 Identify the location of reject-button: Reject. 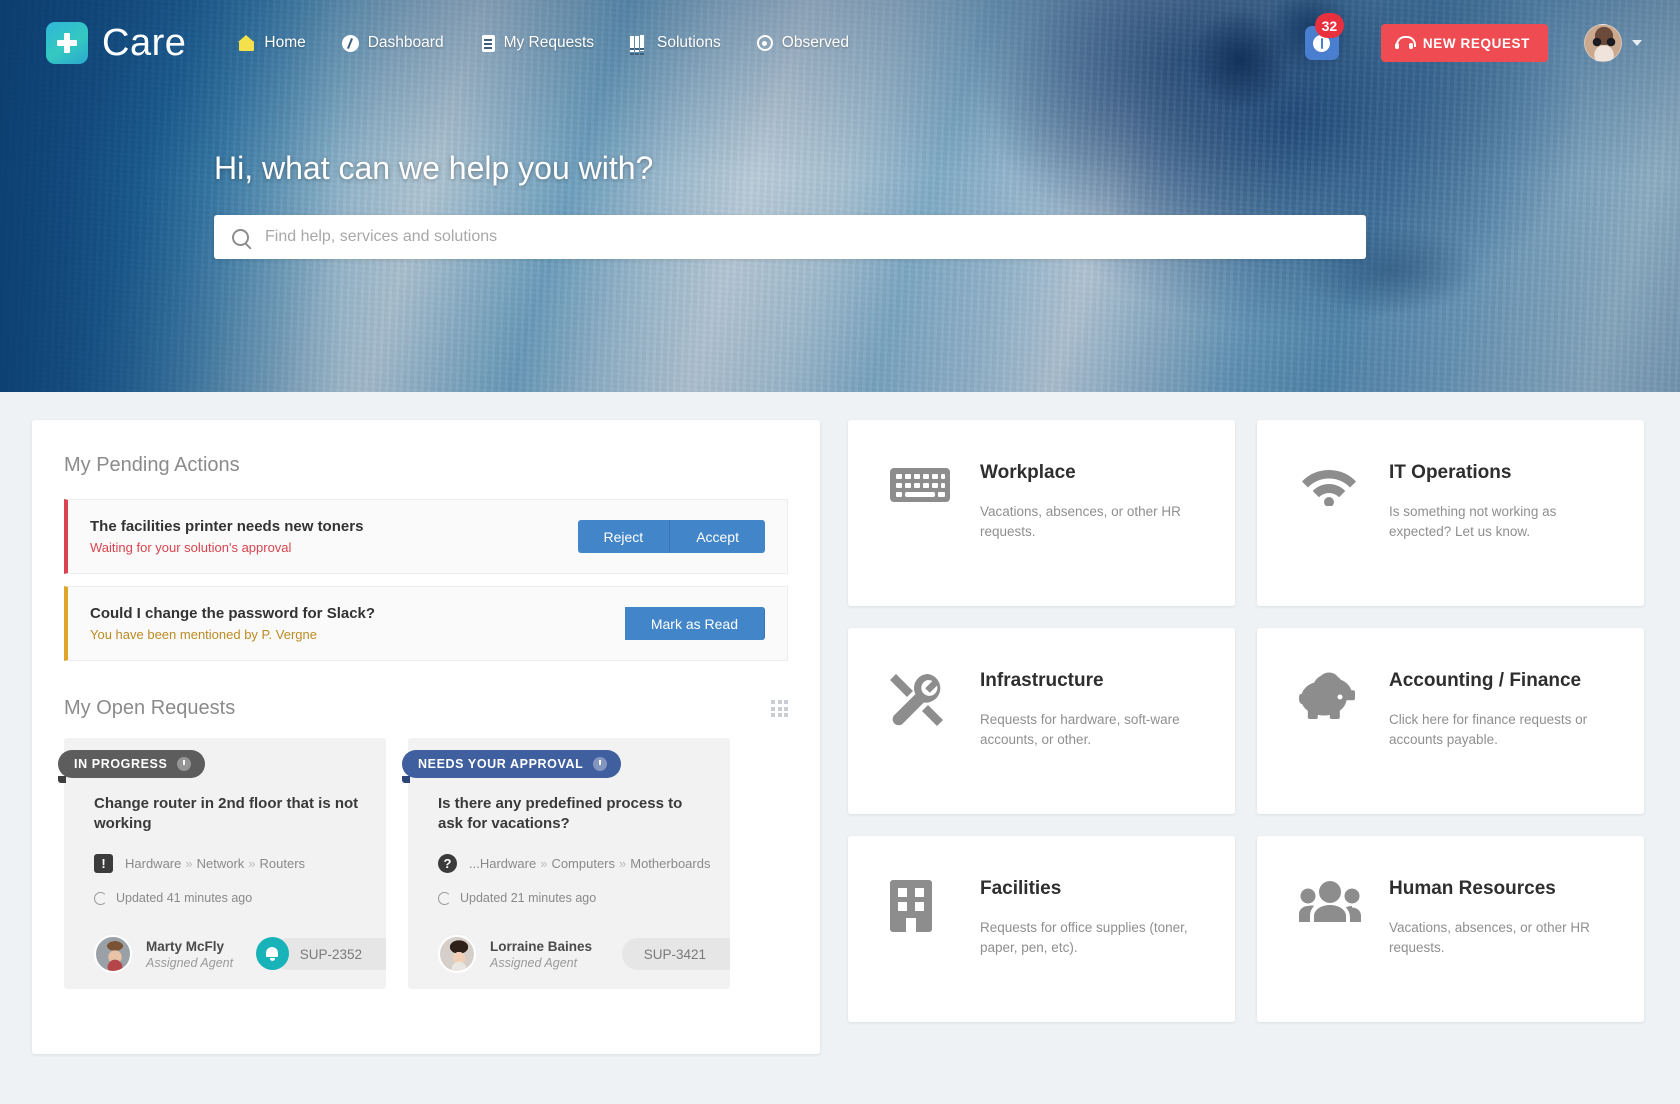
(624, 536).